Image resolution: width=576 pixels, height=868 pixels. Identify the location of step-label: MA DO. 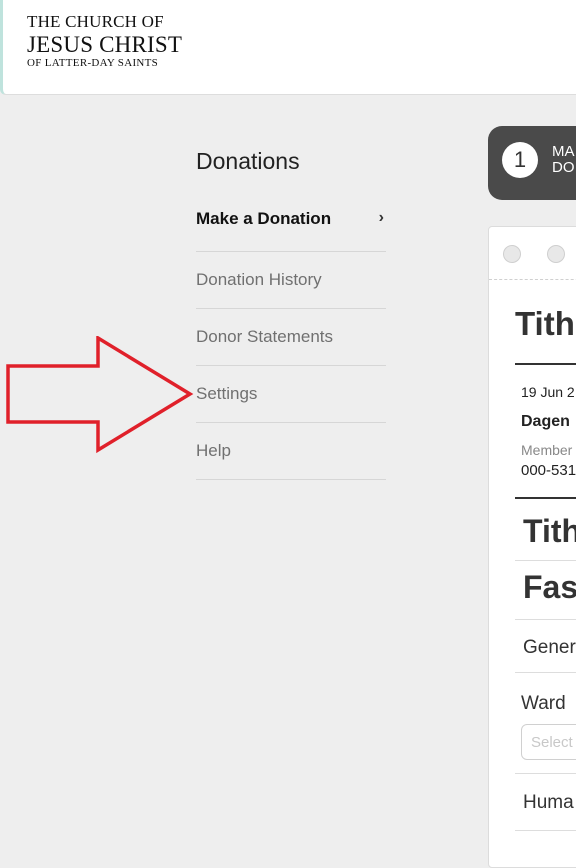
(563, 160).